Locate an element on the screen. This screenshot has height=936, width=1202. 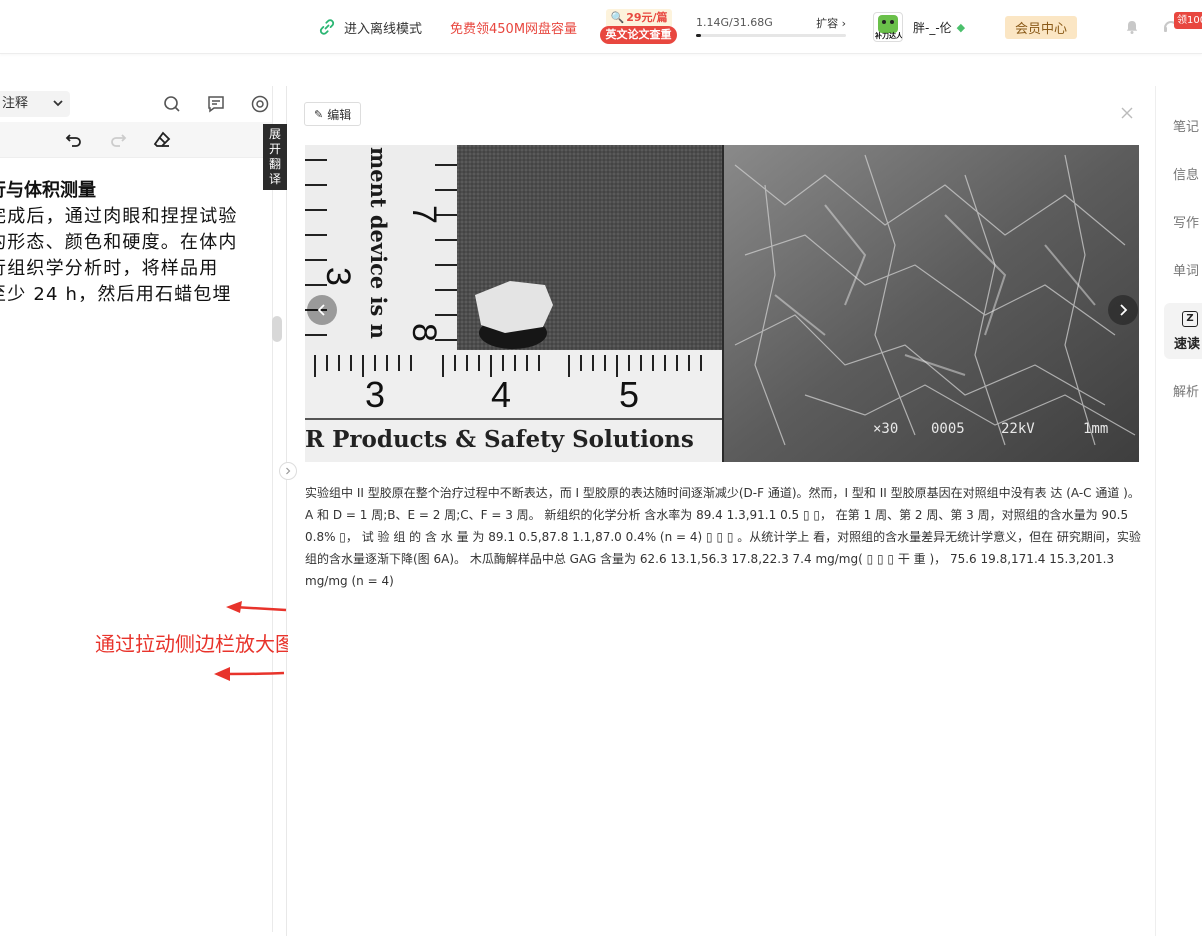
search-icon is located at coordinates (172, 104).